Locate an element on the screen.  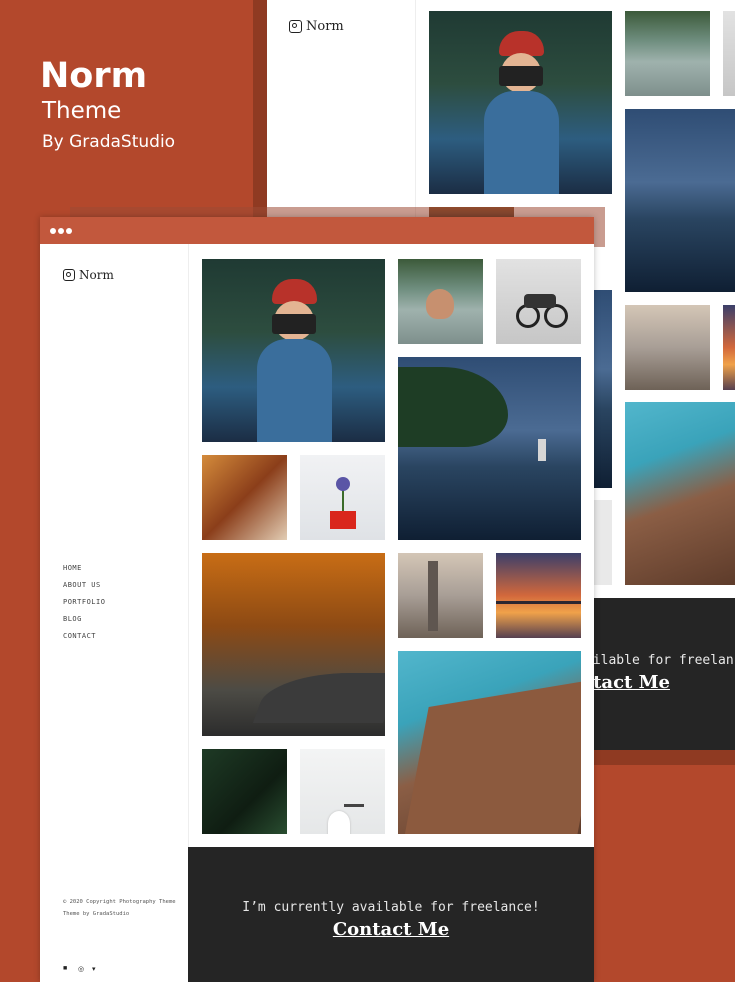
hero-title: Norm is located at coordinates (94, 76).